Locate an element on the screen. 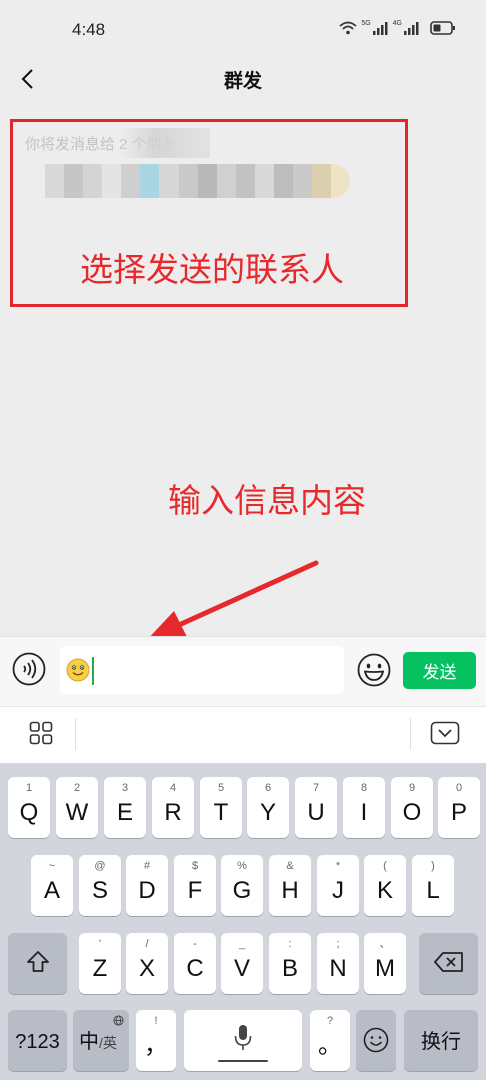 This screenshot has height=1080, width=486. key-t: 5T is located at coordinates (221, 807).